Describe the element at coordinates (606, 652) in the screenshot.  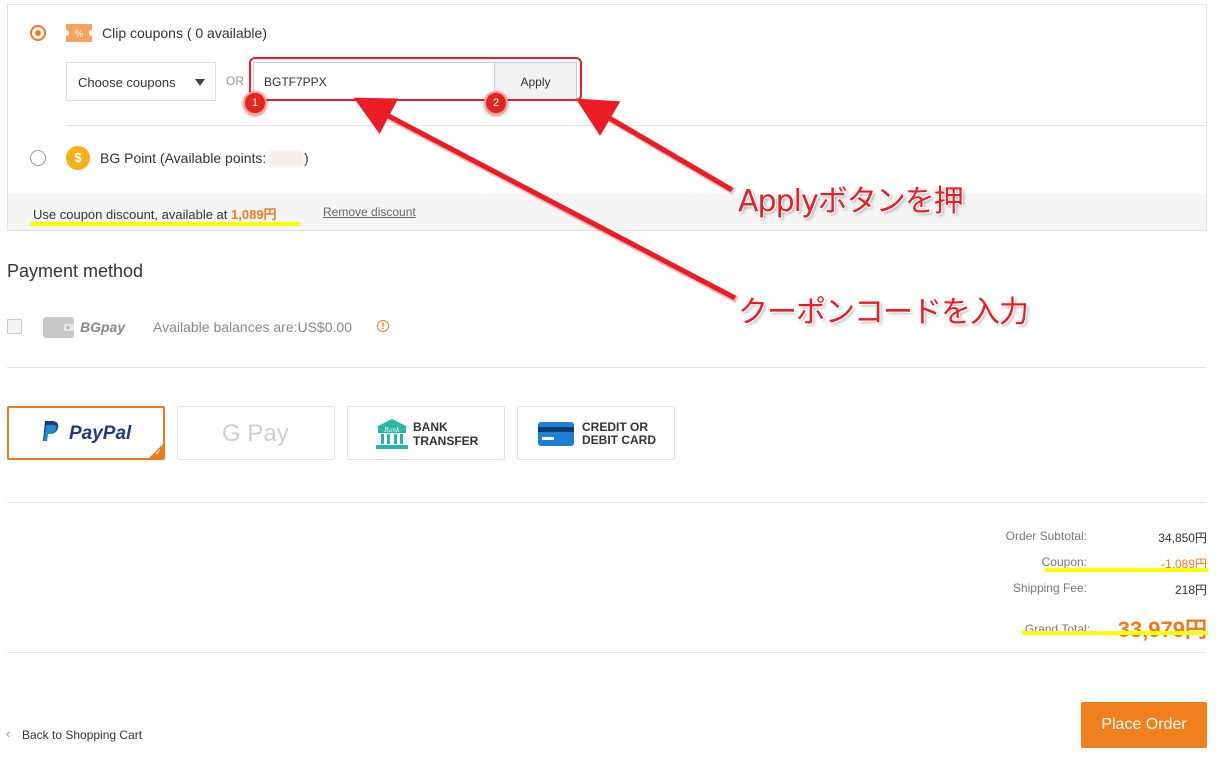
I see `summary-divider` at that location.